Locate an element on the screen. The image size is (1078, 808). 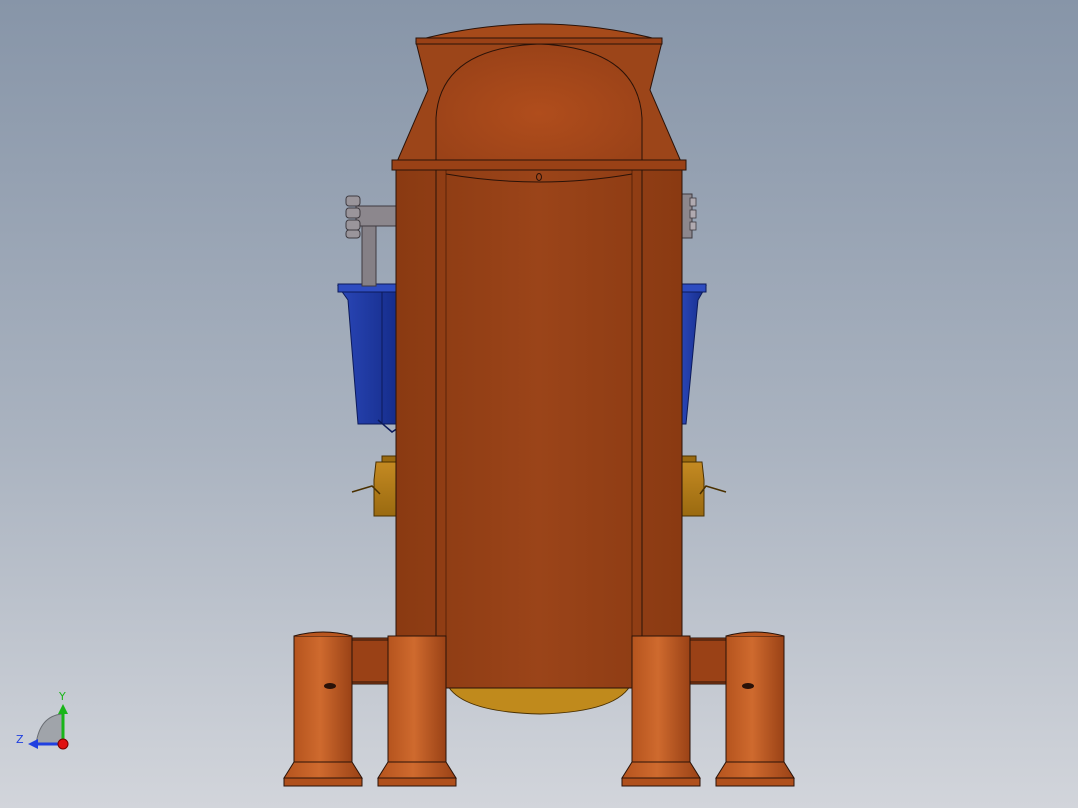
reference-triad: Y Z is located at coordinates (42, 720).